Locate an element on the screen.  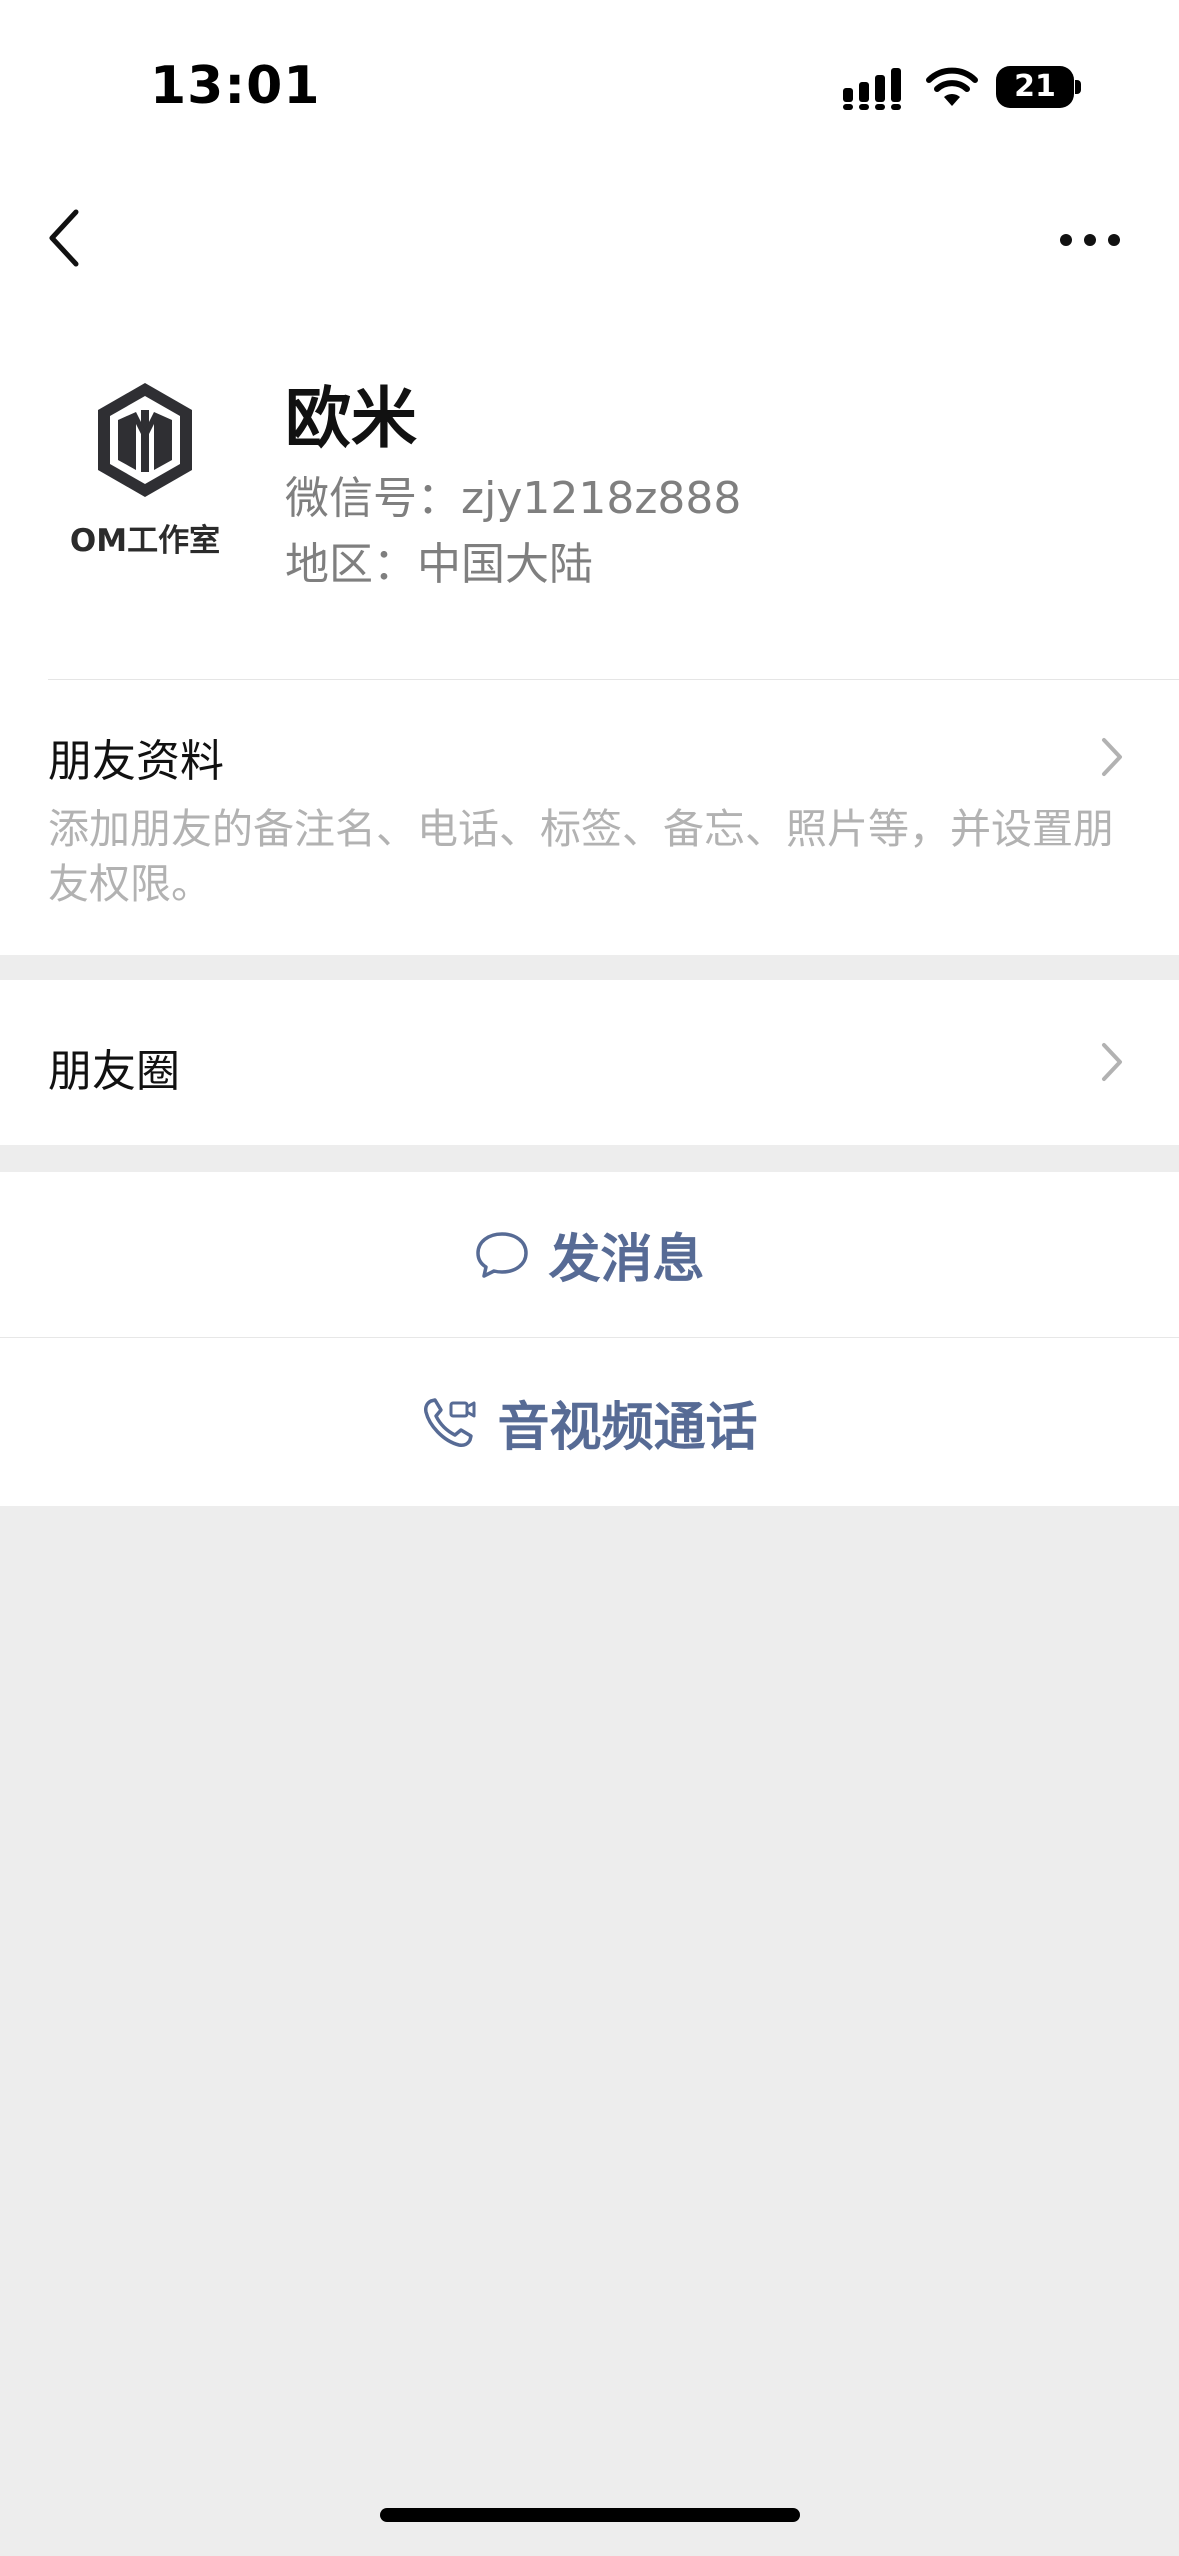
battery-icon: 21 is located at coordinates (1039, 87).